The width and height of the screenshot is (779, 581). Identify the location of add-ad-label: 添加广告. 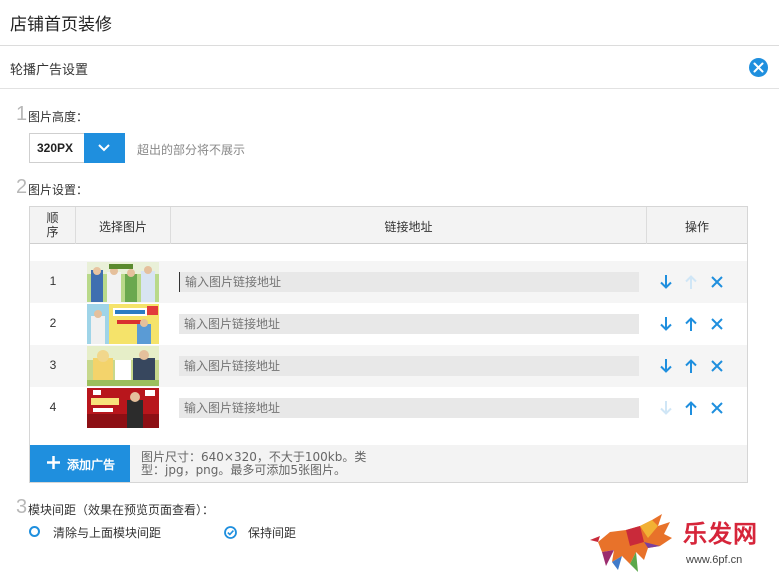
(91, 465).